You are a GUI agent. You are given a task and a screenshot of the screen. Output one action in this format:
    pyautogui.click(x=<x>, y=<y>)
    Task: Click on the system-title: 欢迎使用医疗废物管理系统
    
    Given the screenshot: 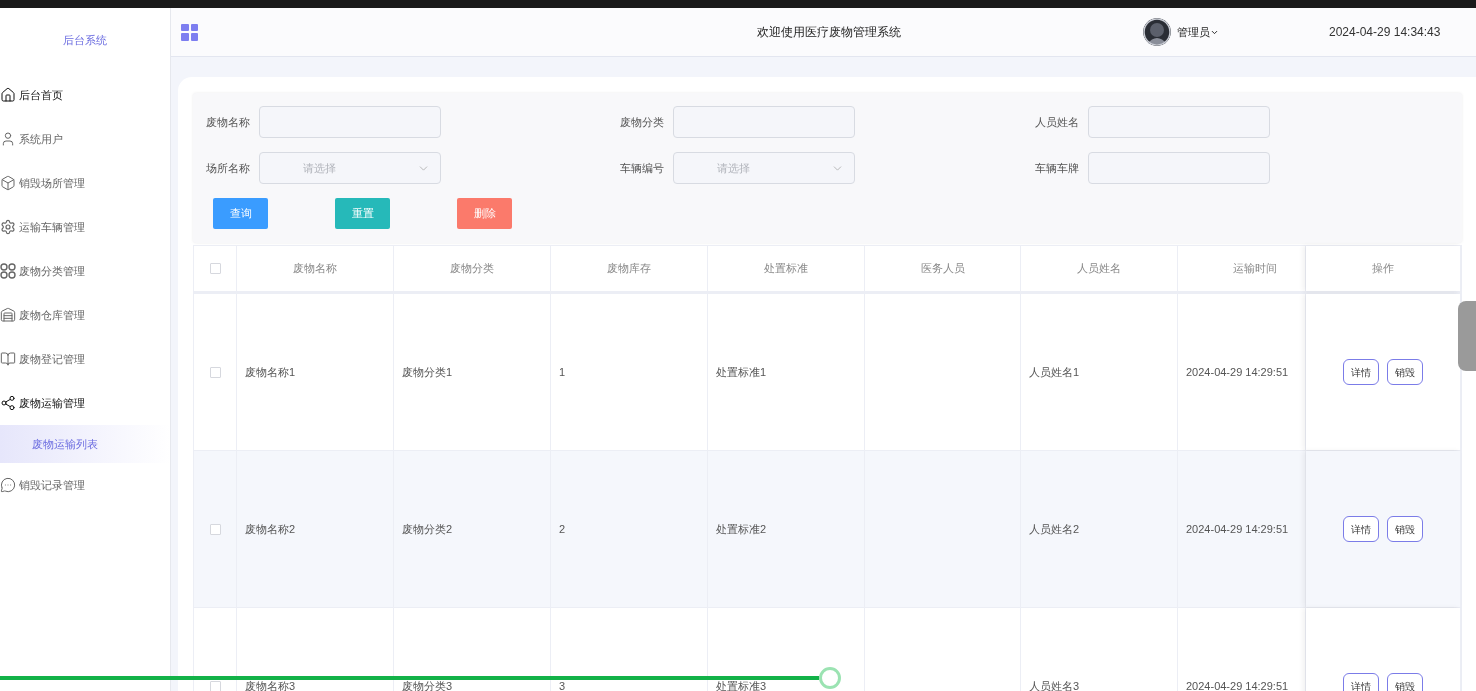 What is the action you would take?
    pyautogui.click(x=829, y=32)
    